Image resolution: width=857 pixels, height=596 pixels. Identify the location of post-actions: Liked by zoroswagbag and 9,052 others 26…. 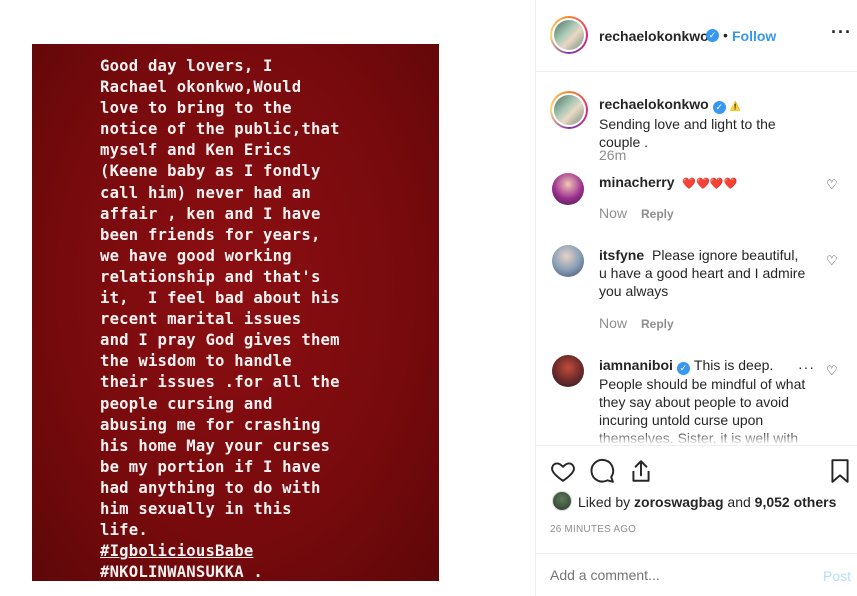
(696, 499).